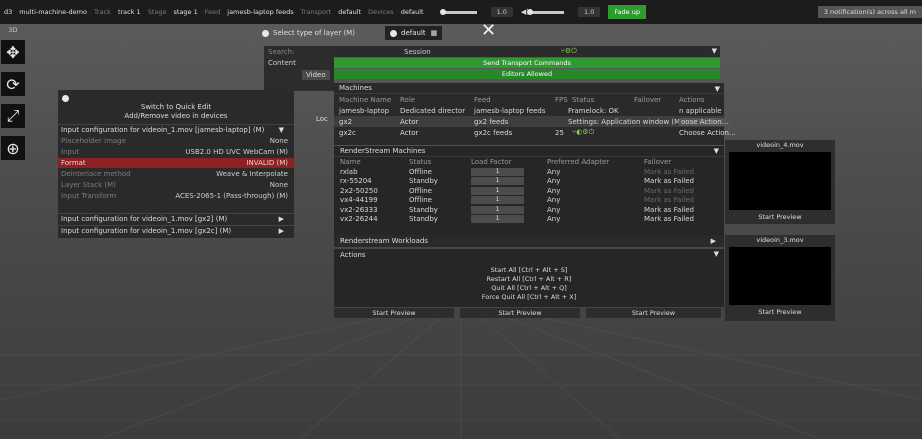  Describe the element at coordinates (129, 12) in the screenshot. I see `track-value: track 1` at that location.